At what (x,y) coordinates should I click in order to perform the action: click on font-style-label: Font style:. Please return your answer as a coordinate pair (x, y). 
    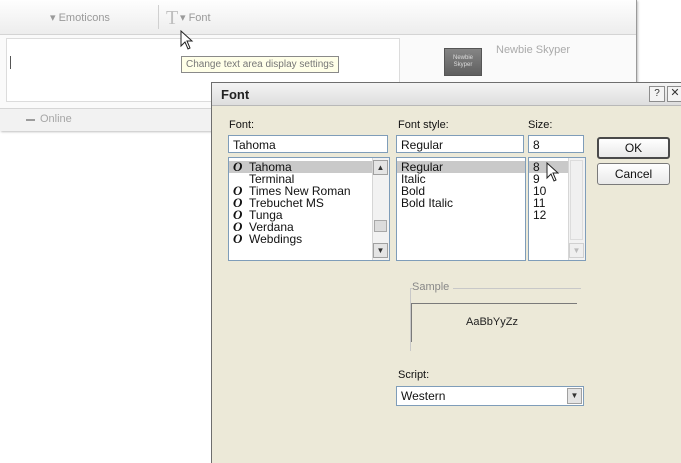
    Looking at the image, I should click on (423, 125).